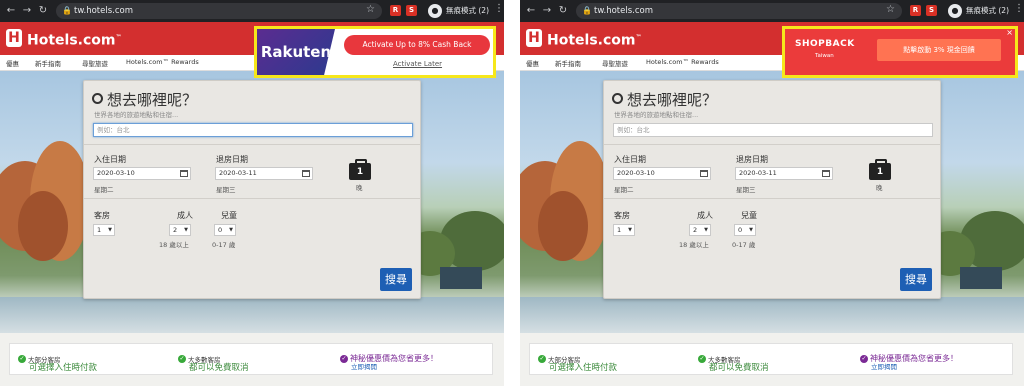 Image resolution: width=1024 pixels, height=386 pixels. What do you see at coordinates (617, 98) in the screenshot?
I see `magnifier-icon` at bounding box center [617, 98].